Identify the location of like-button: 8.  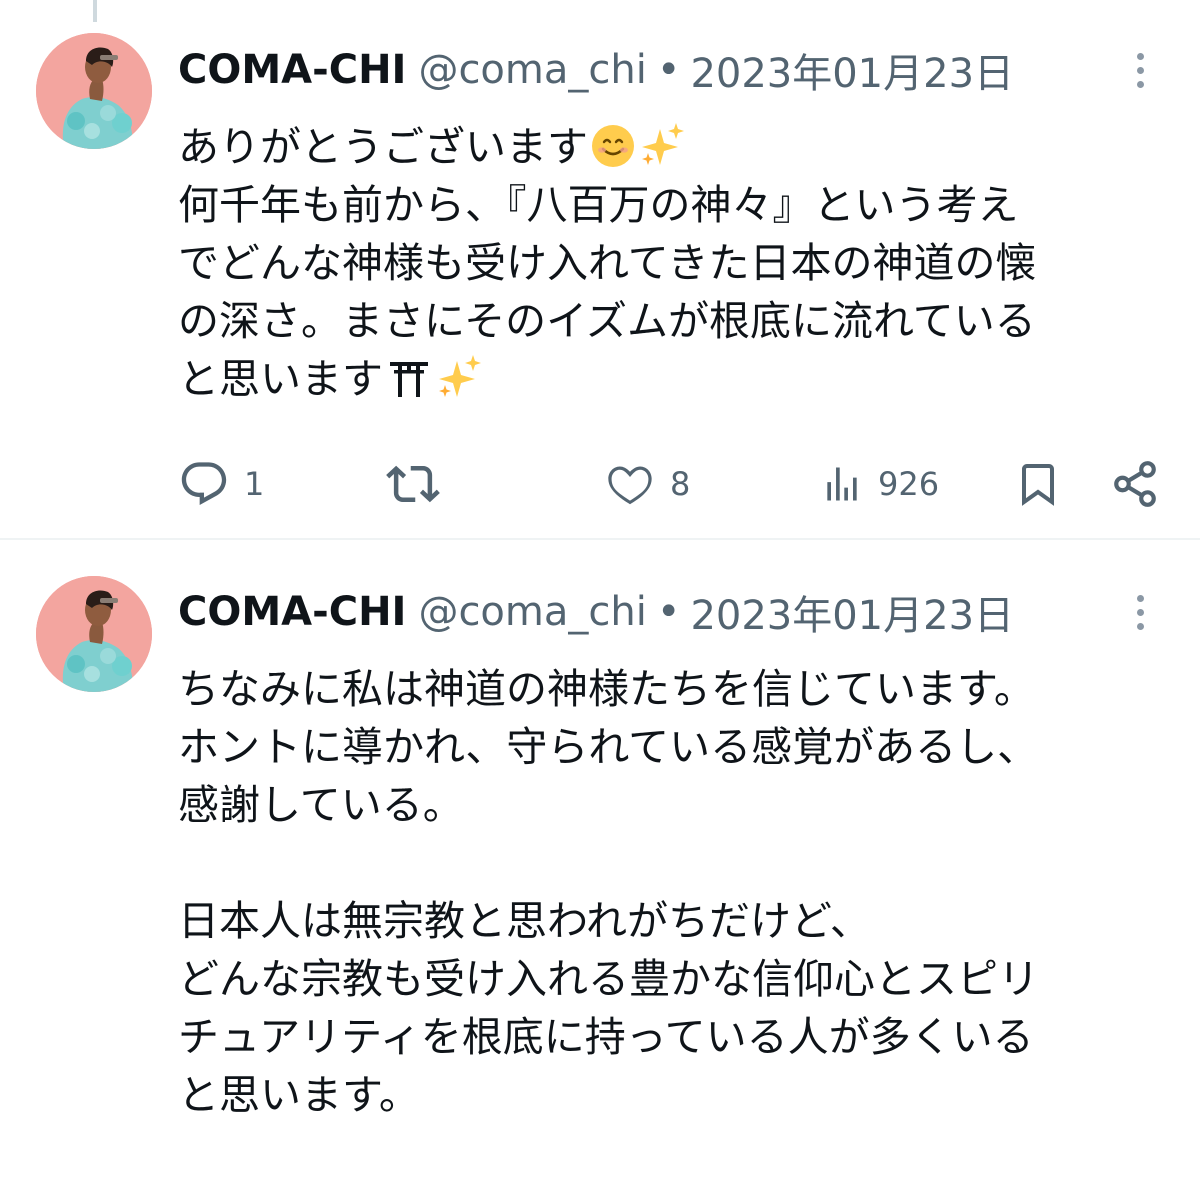
(647, 484).